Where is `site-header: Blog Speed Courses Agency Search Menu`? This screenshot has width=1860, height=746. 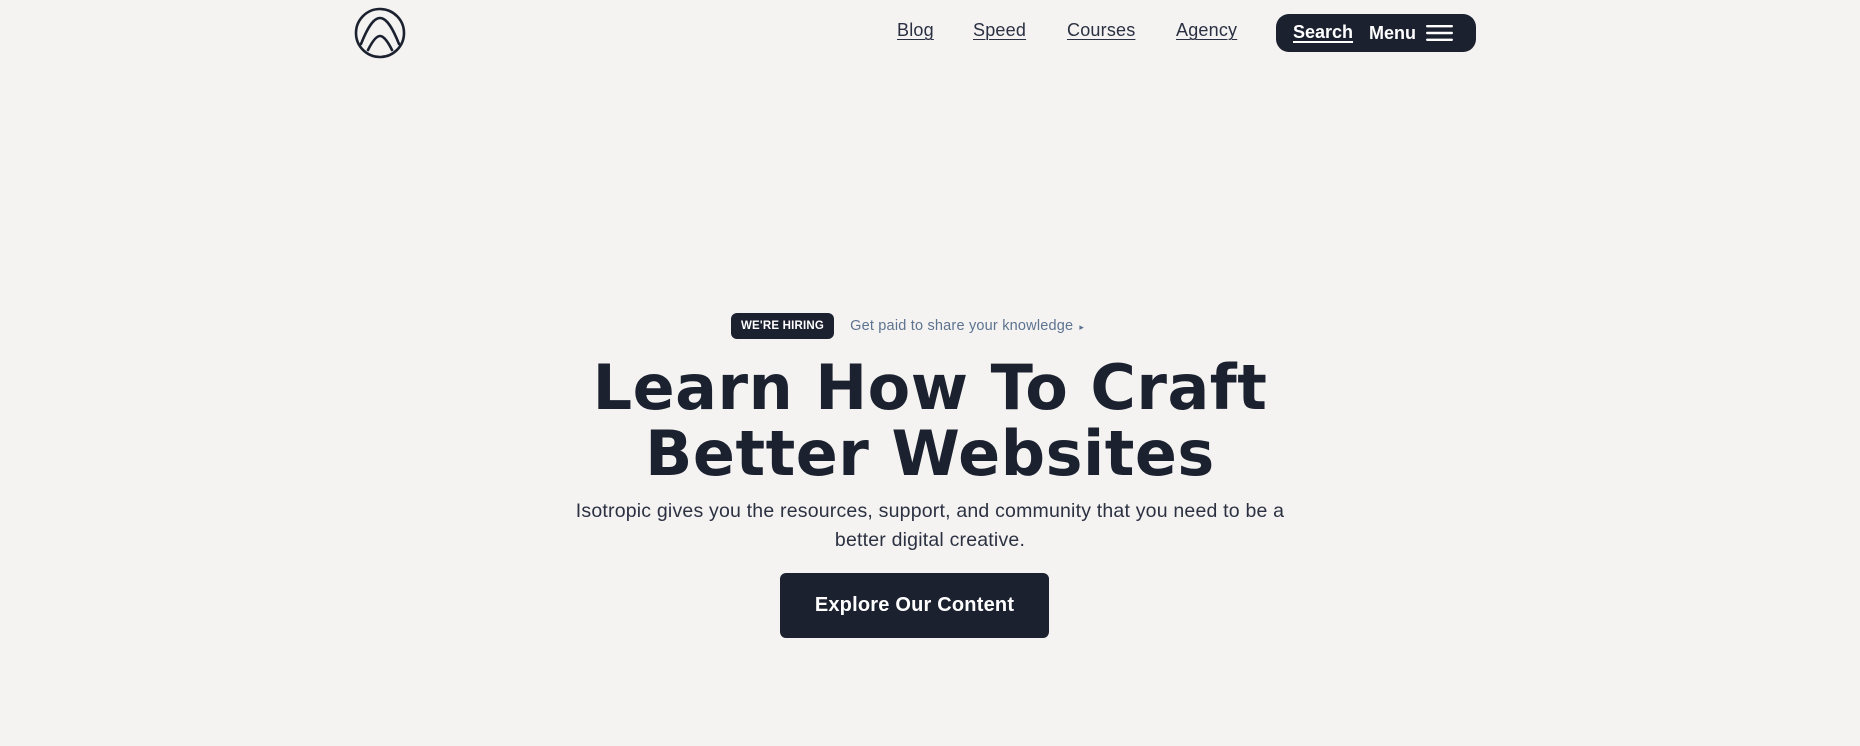 site-header: Blog Speed Courses Agency Search Menu is located at coordinates (930, 33).